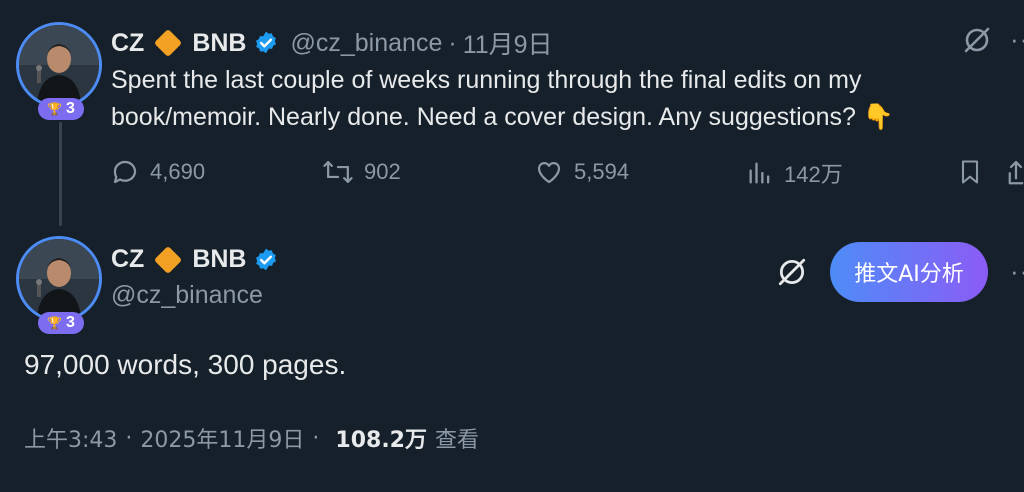 Image resolution: width=1024 pixels, height=492 pixels. I want to click on views-button: 142万, so click(794, 173).